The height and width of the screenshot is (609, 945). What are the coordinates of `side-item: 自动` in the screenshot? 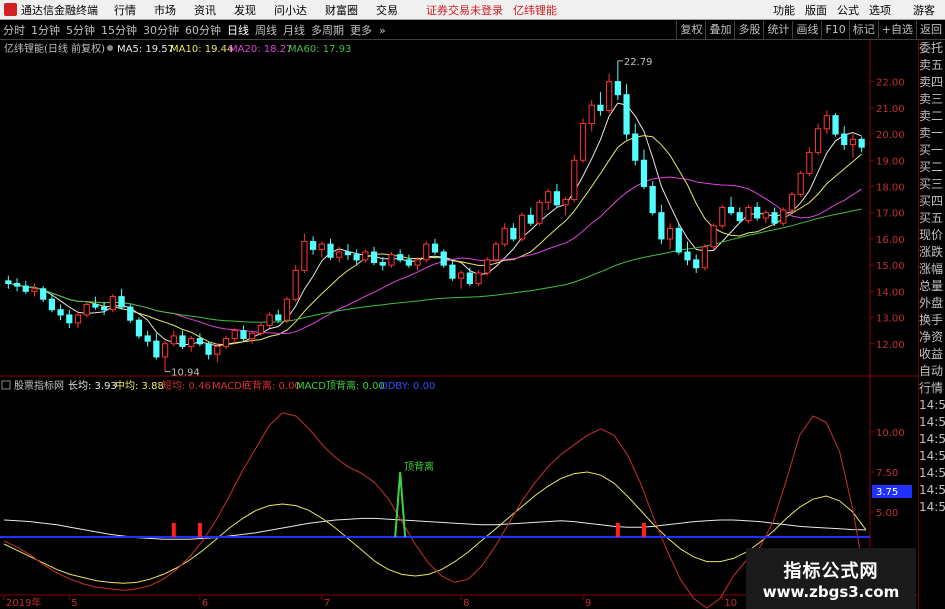 It's located at (932, 371).